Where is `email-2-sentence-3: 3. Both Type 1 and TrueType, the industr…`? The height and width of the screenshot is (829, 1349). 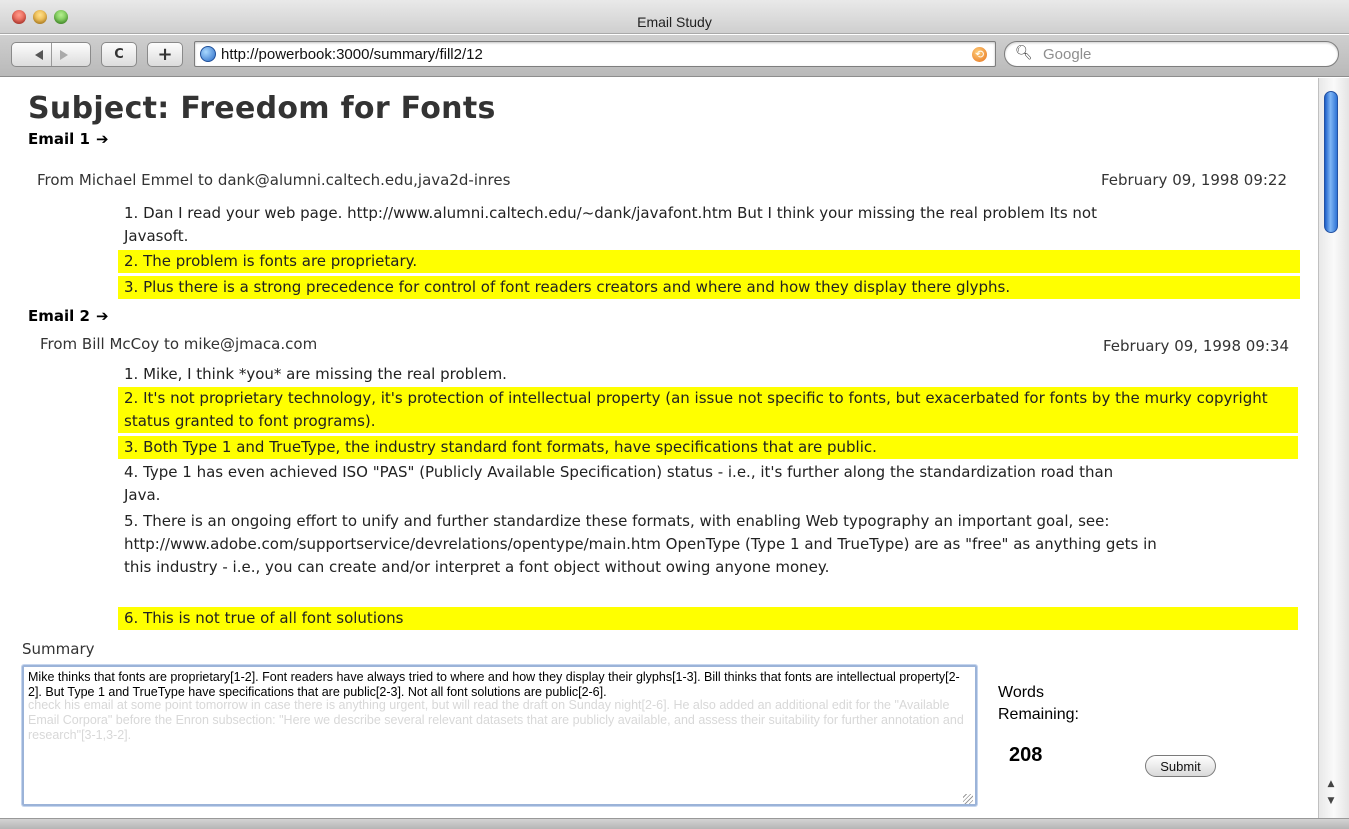 email-2-sentence-3: 3. Both Type 1 and TrueType, the industr… is located at coordinates (708, 447).